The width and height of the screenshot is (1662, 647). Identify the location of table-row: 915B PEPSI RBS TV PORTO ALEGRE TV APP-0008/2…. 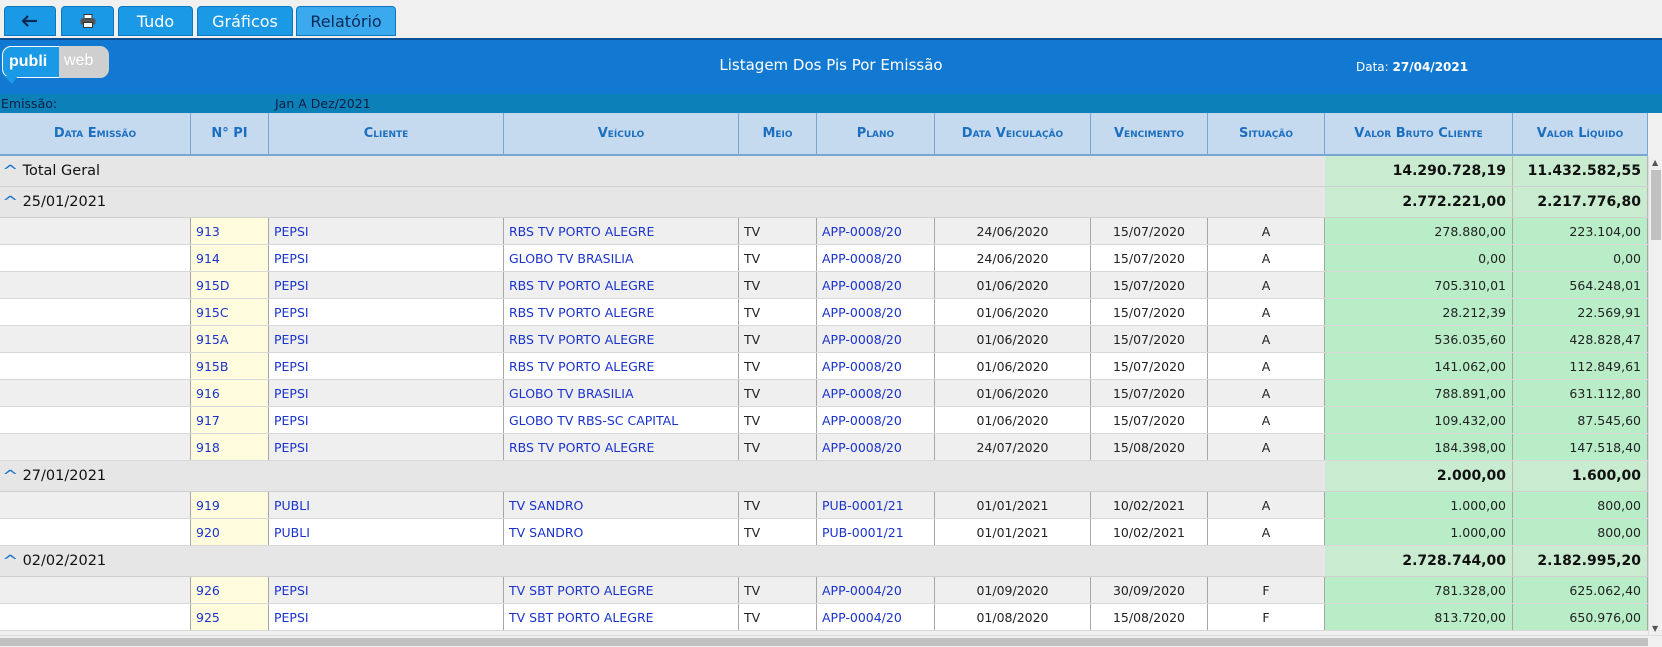
(824, 366).